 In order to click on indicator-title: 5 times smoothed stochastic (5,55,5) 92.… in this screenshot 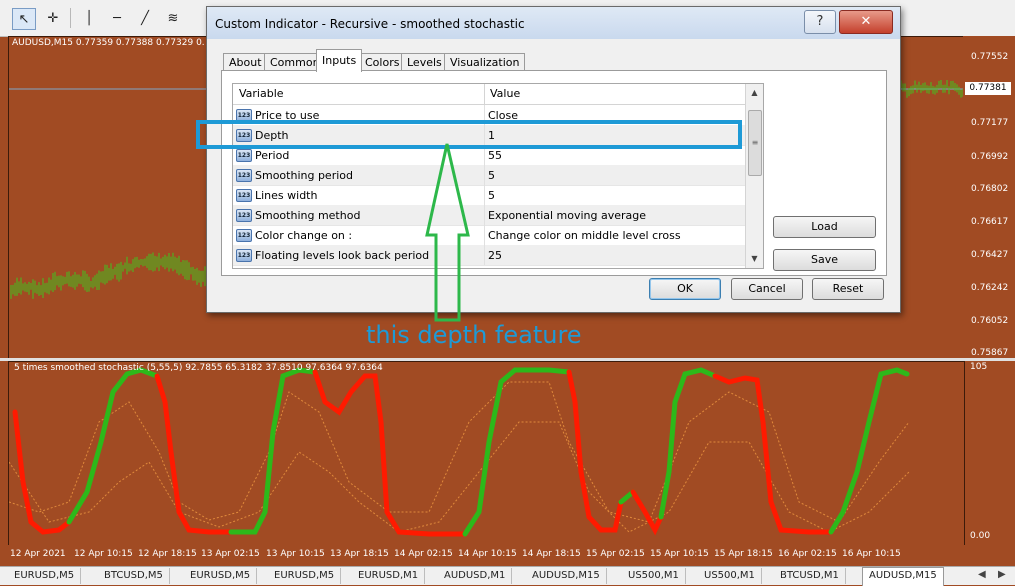, I will do `click(198, 368)`.